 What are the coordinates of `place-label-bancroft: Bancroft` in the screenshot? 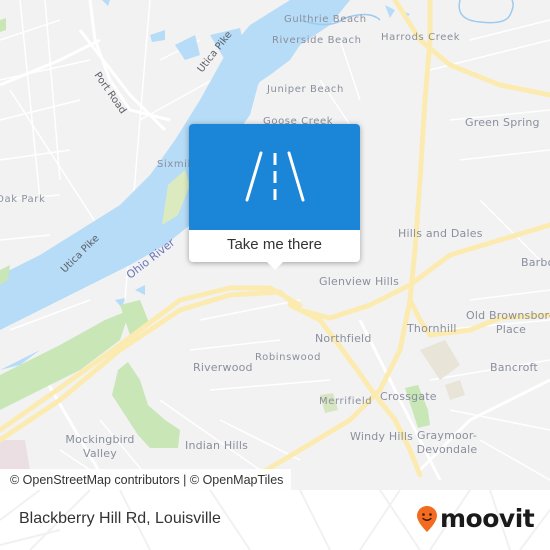 It's located at (514, 367).